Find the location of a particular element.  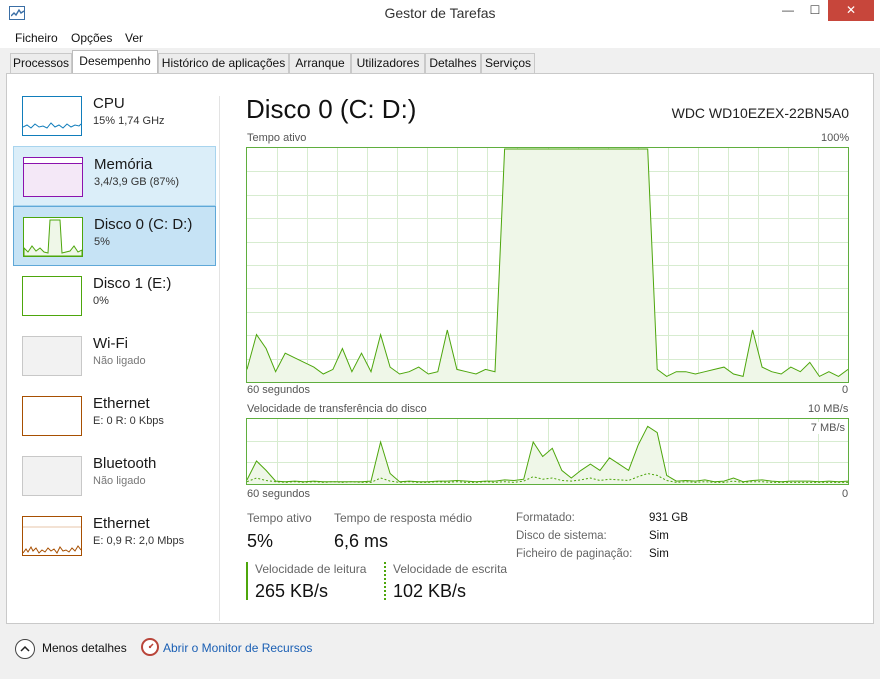

sidebar-item-sub: 3,4/3,9 GB (87%) is located at coordinates (136, 182).